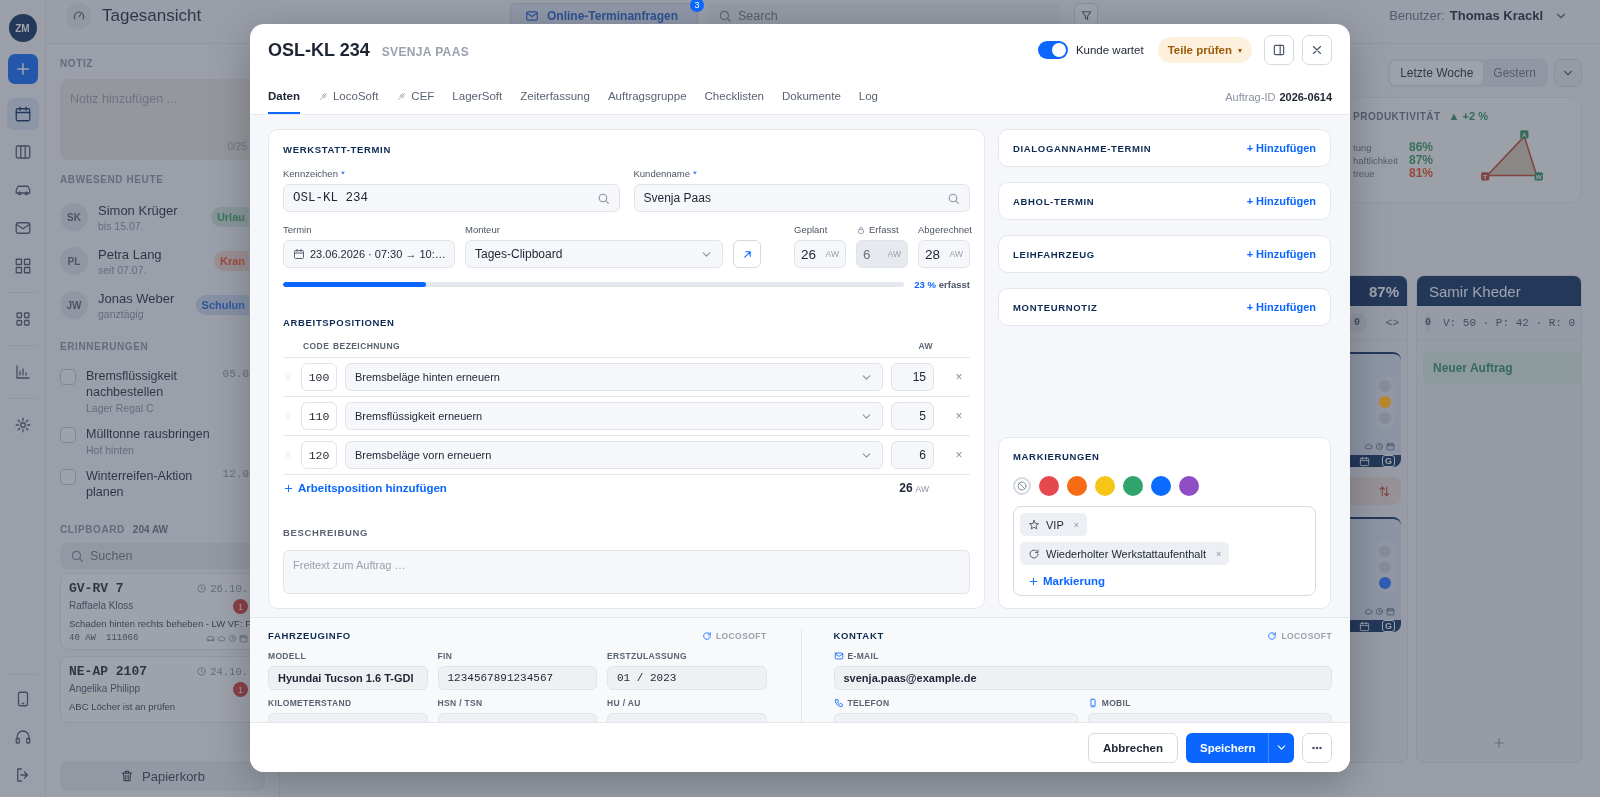  I want to click on aw-field: 15, so click(912, 377).